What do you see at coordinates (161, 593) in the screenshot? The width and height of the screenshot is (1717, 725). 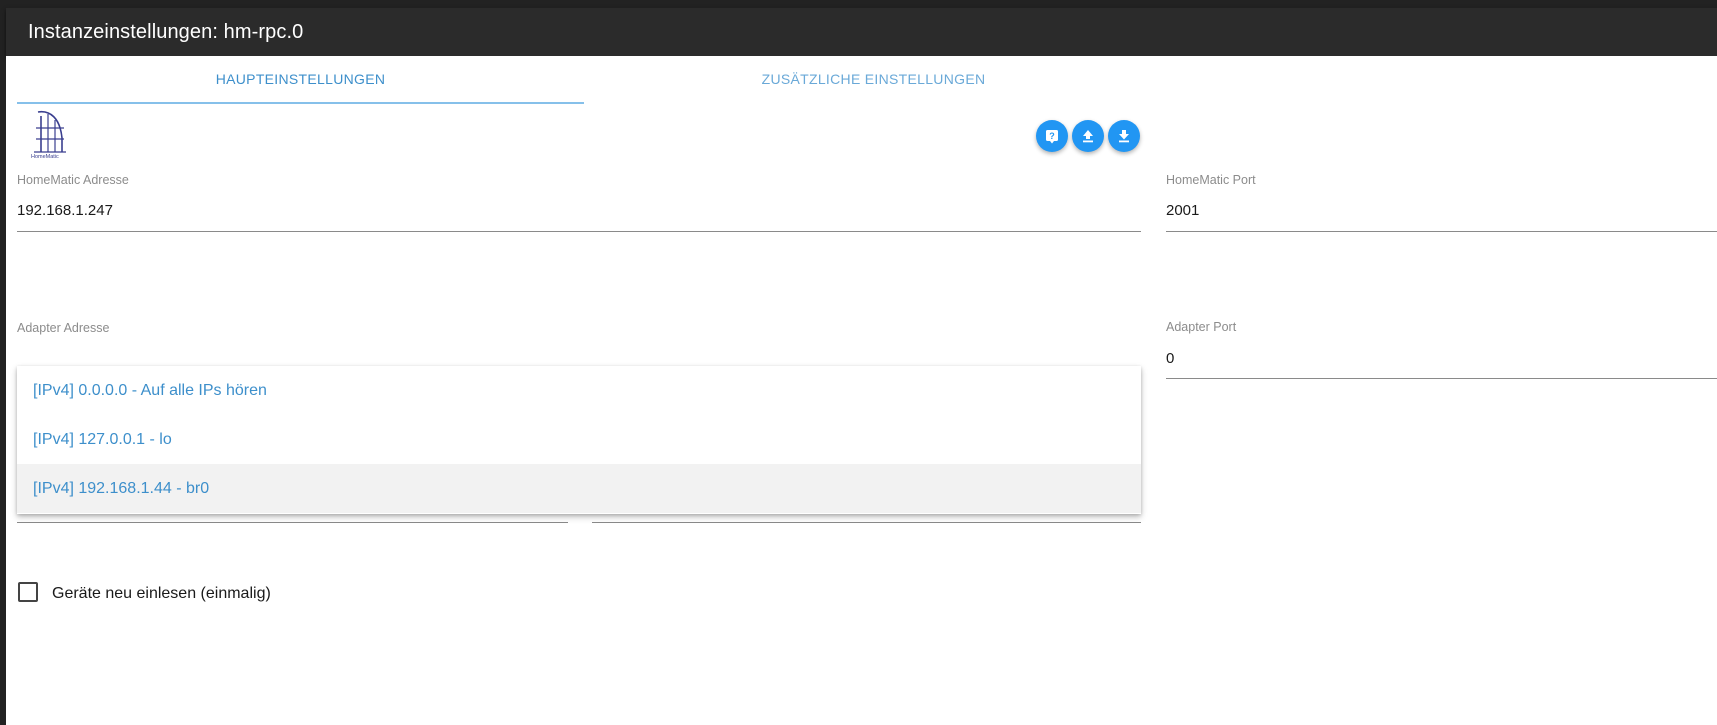 I see `reload-devices-label: Geräte neu einlesen (einmalig)` at bounding box center [161, 593].